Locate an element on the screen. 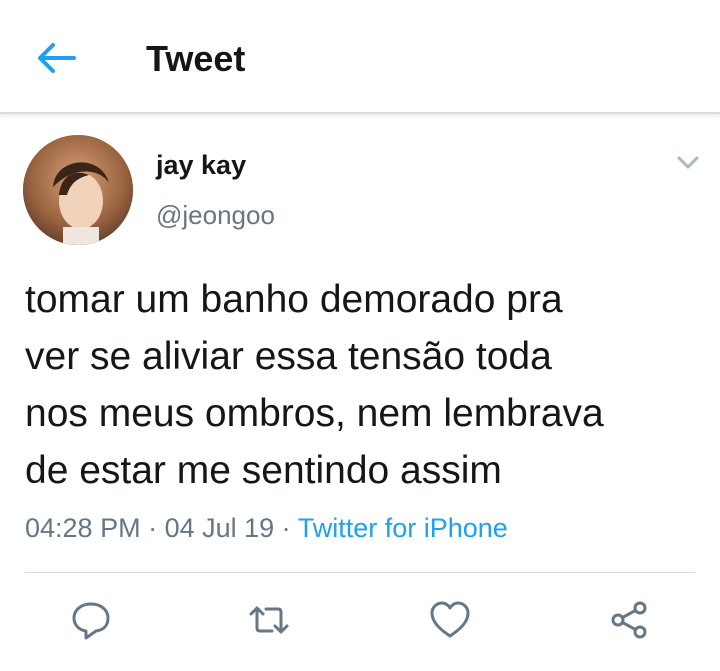 This screenshot has height=671, width=720. avatar is located at coordinates (78, 190).